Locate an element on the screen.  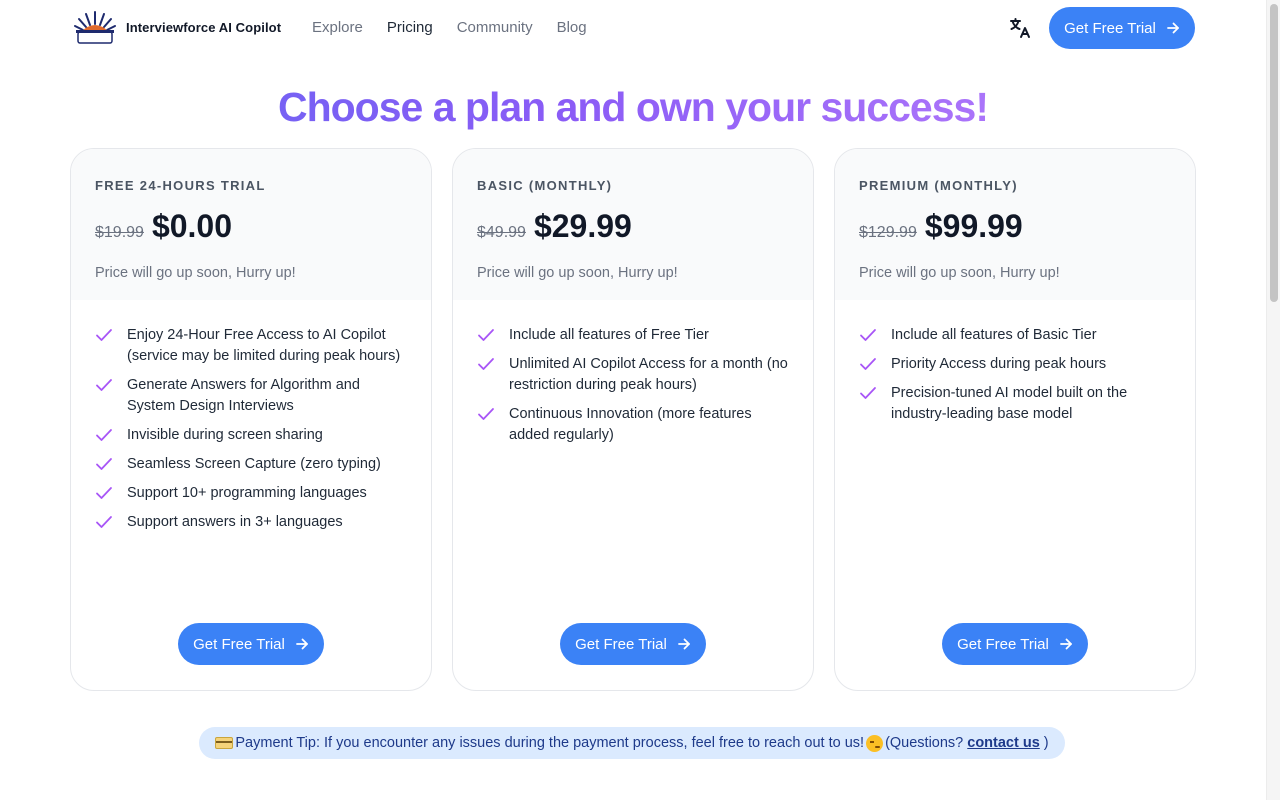
old-price: $129.99 is located at coordinates (888, 232).